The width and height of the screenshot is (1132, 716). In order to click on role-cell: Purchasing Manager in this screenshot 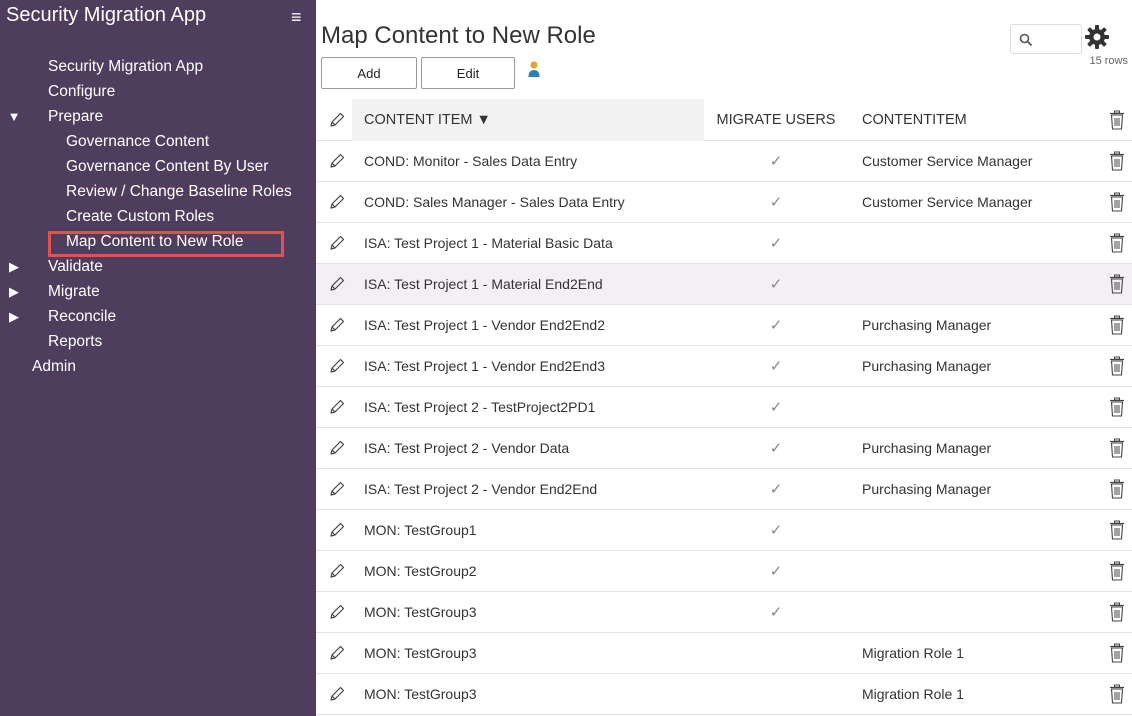, I will do `click(927, 489)`.